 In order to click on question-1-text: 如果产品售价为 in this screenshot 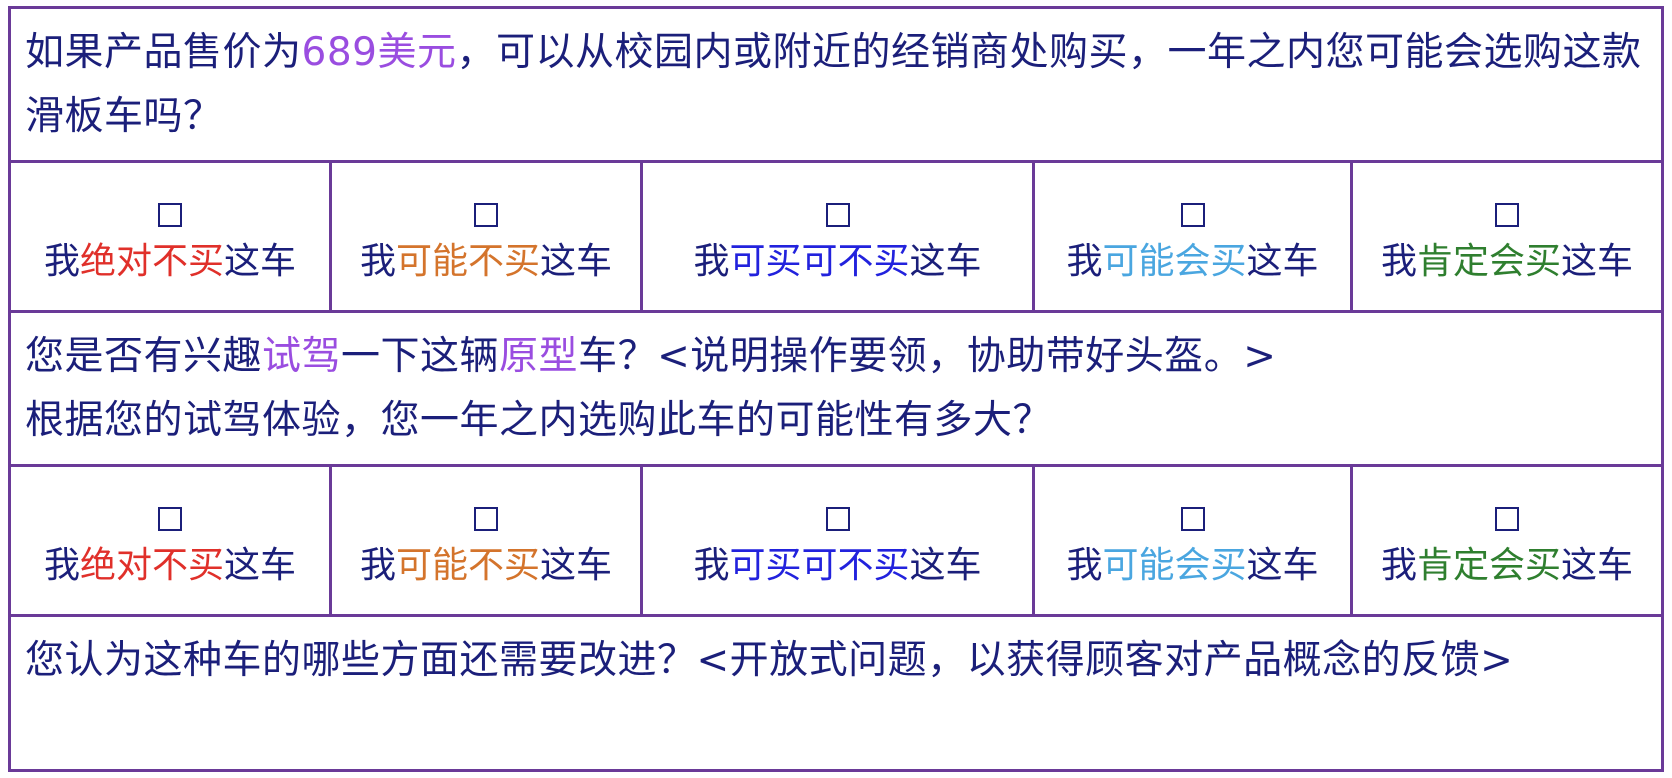, I will do `click(163, 52)`.